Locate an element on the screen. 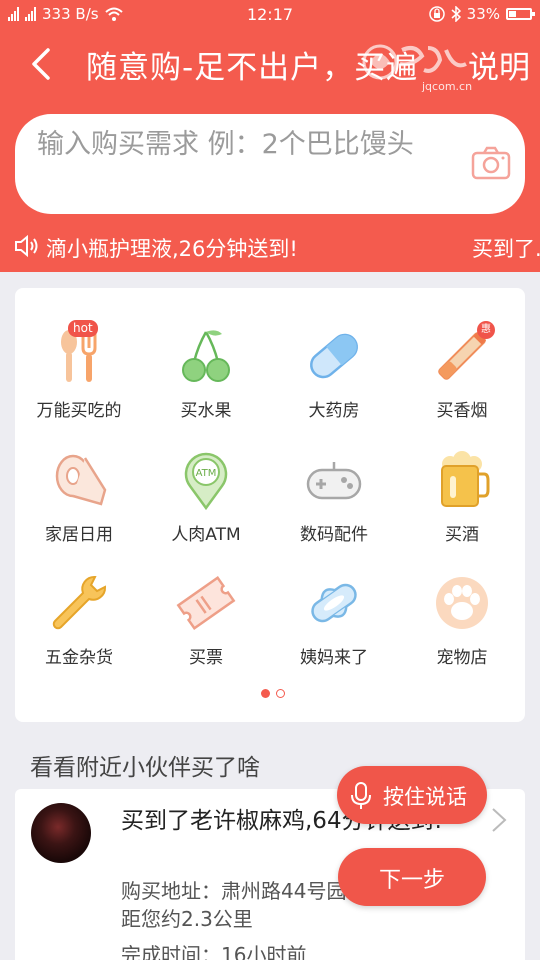 This screenshot has width=540, height=960. gamepad-icon is located at coordinates (334, 481).